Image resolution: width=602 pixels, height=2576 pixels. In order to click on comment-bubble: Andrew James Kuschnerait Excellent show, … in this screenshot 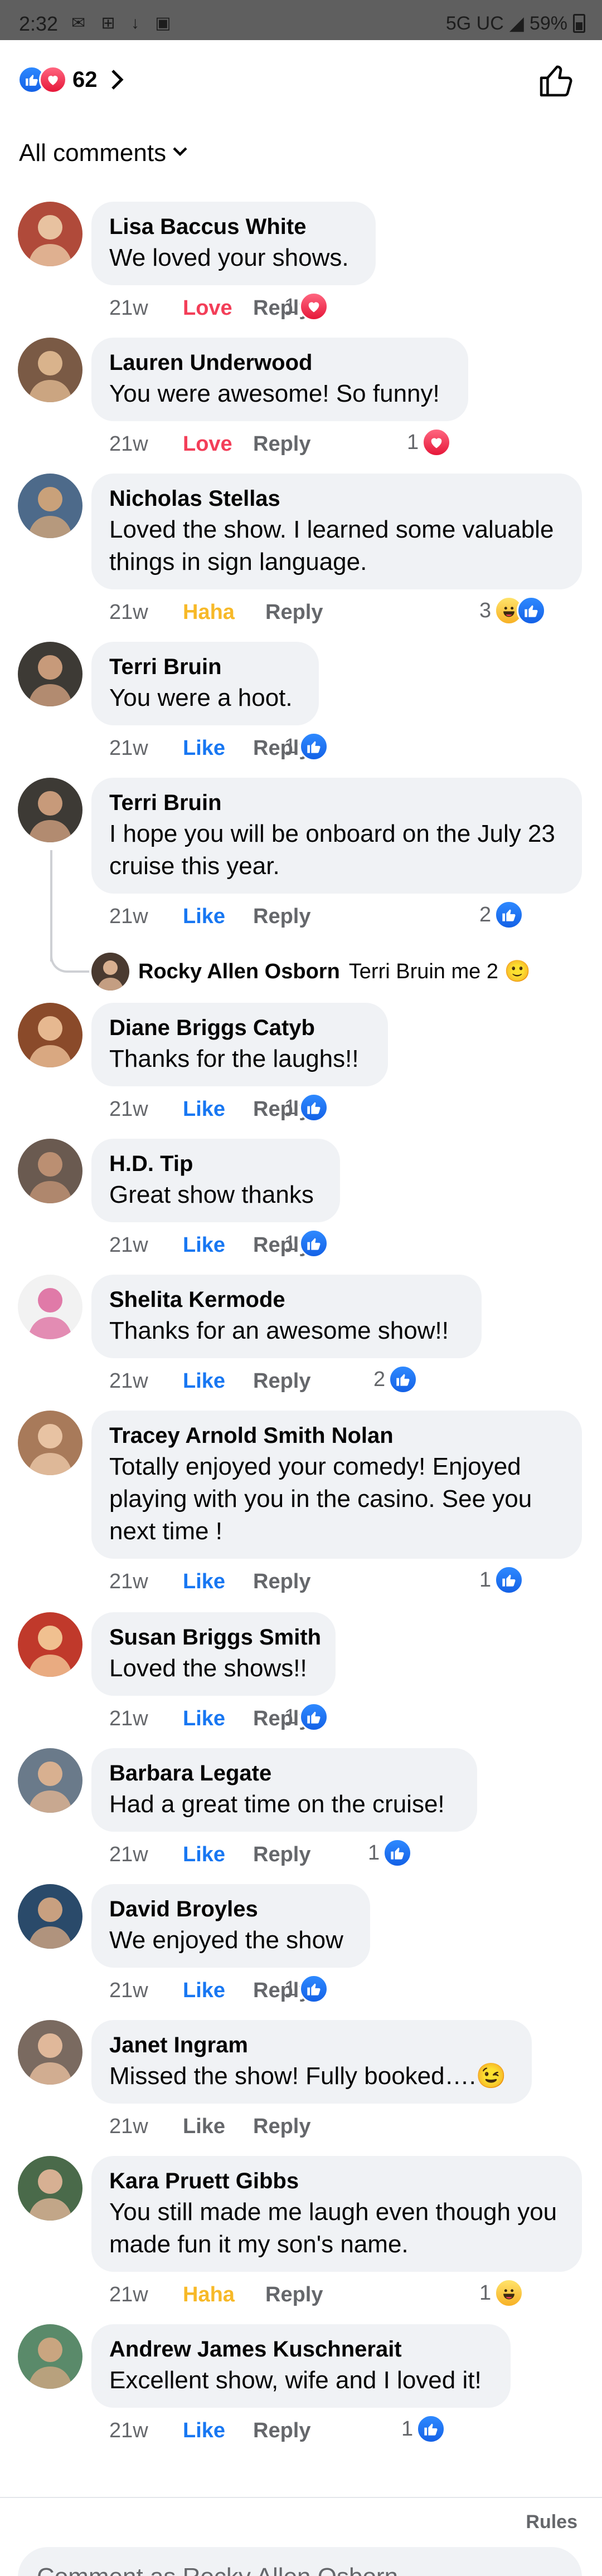, I will do `click(301, 2366)`.